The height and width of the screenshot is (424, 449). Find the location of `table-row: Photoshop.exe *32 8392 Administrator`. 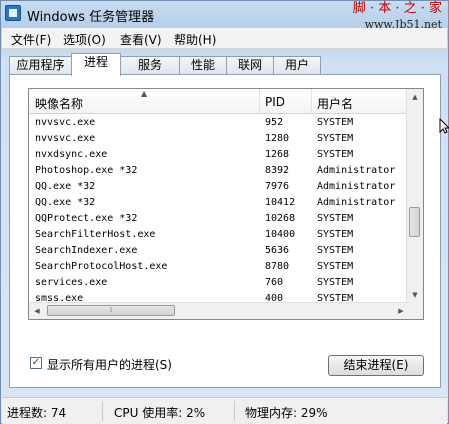

table-row: Photoshop.exe *32 8392 Administrator is located at coordinates (219, 171).